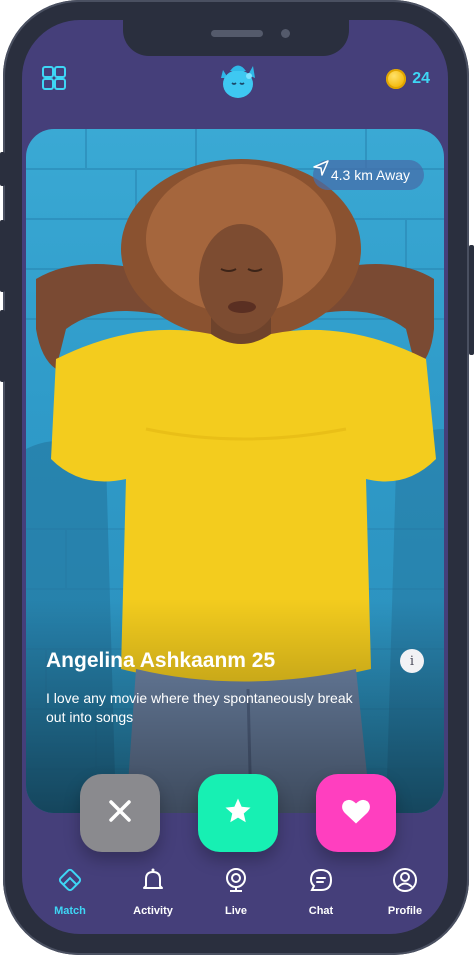  I want to click on tab-label: Activity, so click(153, 911).